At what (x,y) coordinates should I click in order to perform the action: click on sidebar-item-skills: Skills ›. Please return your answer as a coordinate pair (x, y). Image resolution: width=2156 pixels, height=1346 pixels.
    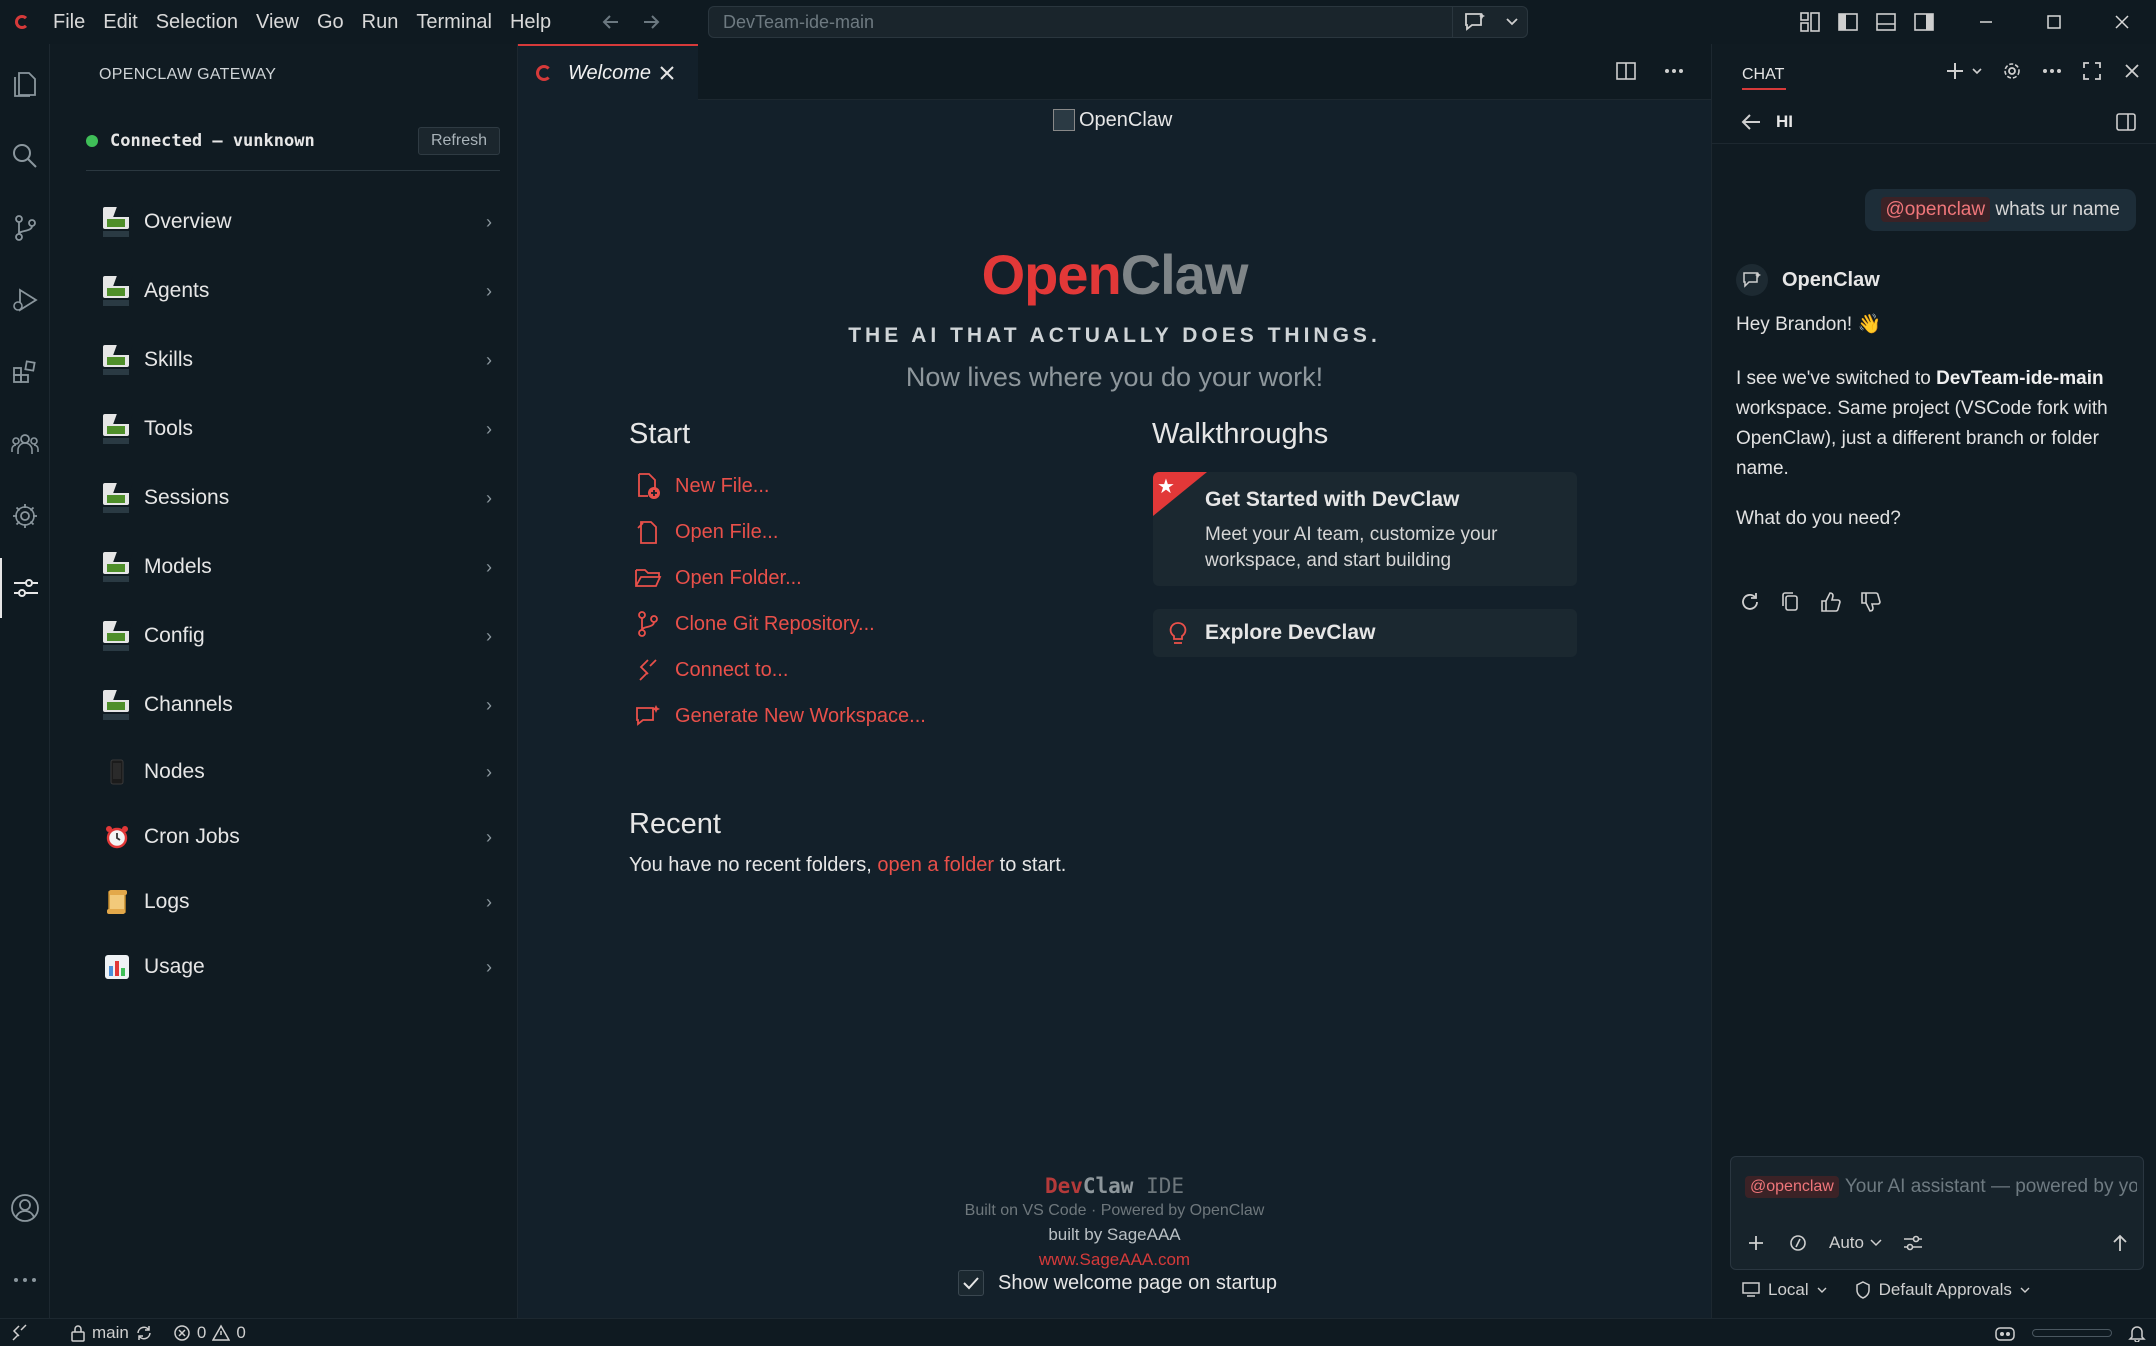
    Looking at the image, I should click on (299, 360).